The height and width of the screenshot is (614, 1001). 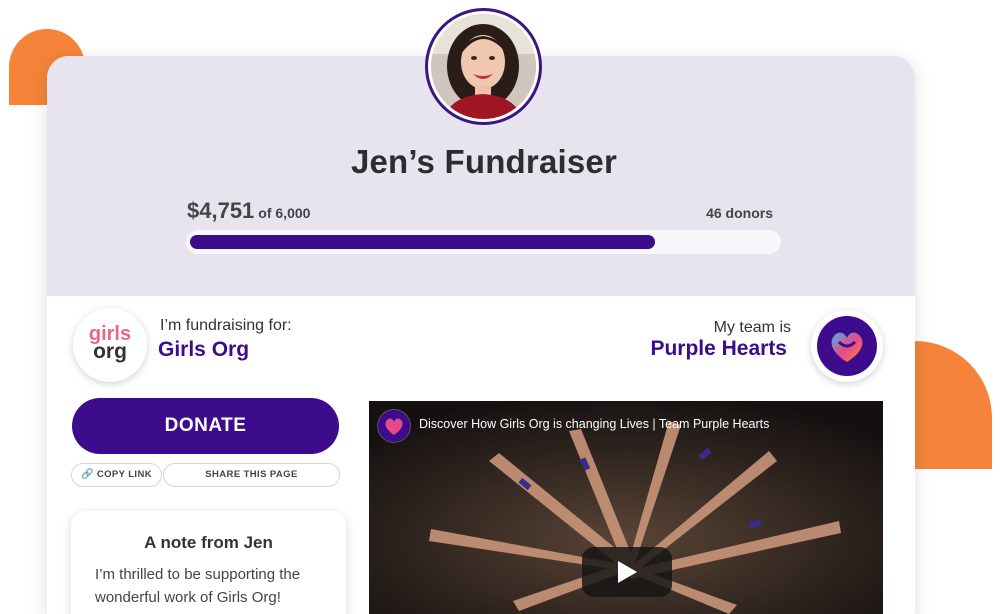 What do you see at coordinates (480, 212) in the screenshot?
I see `fundraising-summary: $4,751 of 6,000 46 donors` at bounding box center [480, 212].